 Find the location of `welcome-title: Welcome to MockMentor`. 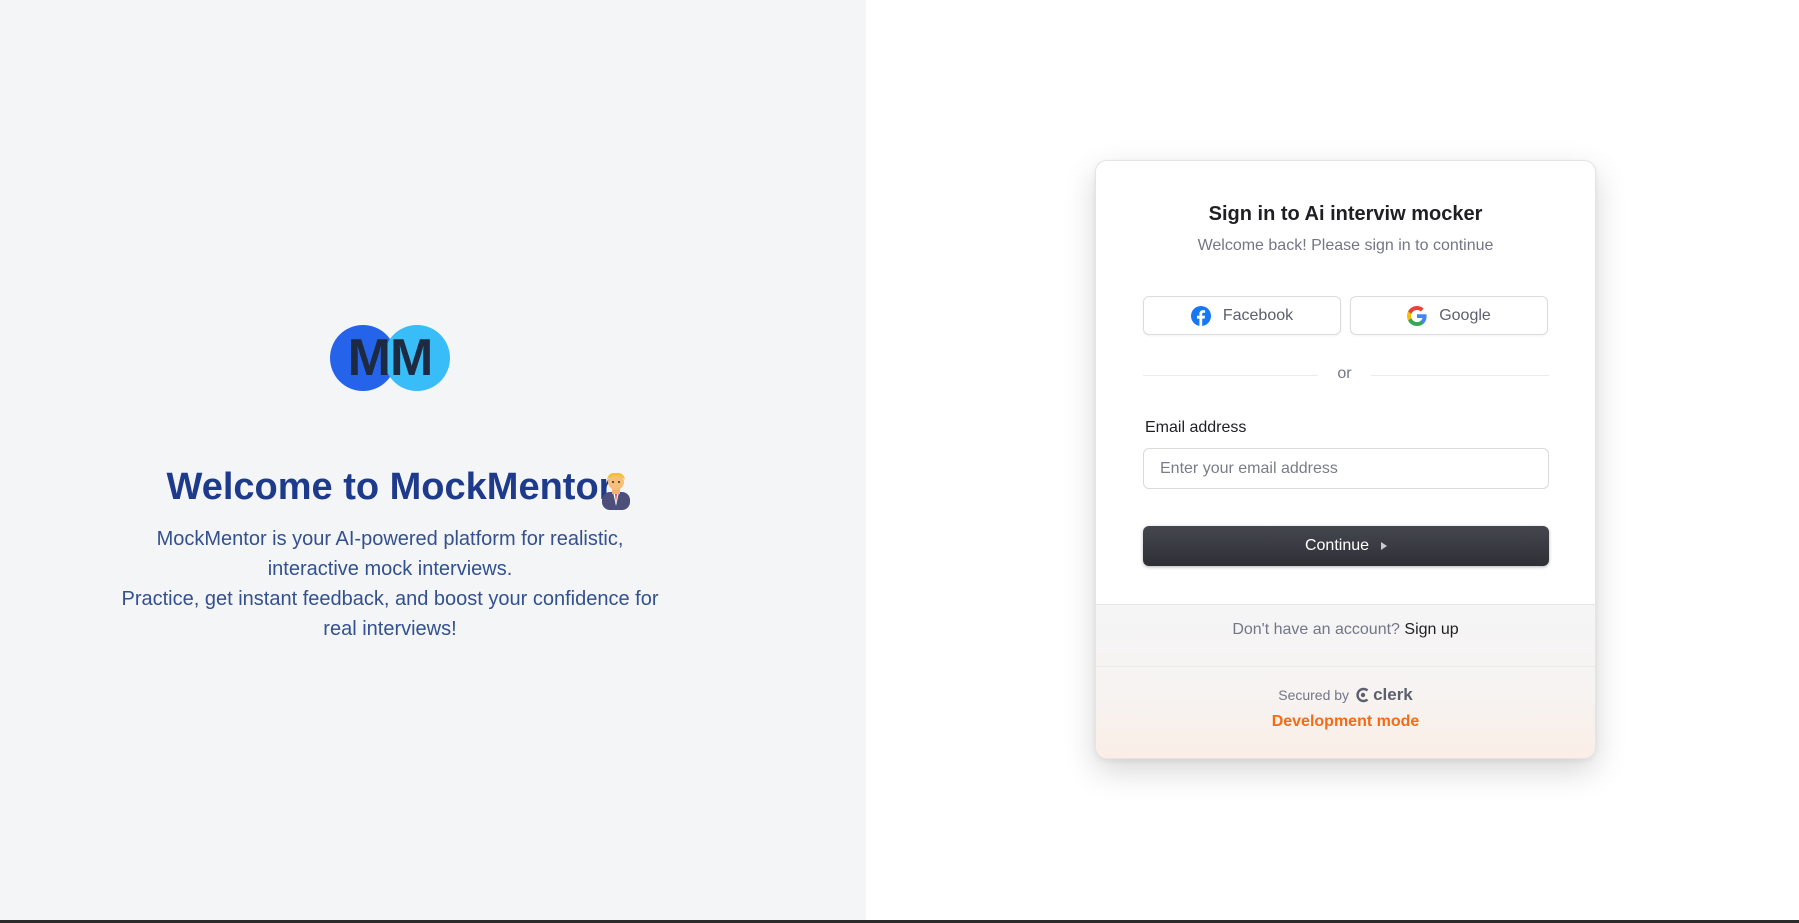

welcome-title: Welcome to MockMentor is located at coordinates (390, 487).